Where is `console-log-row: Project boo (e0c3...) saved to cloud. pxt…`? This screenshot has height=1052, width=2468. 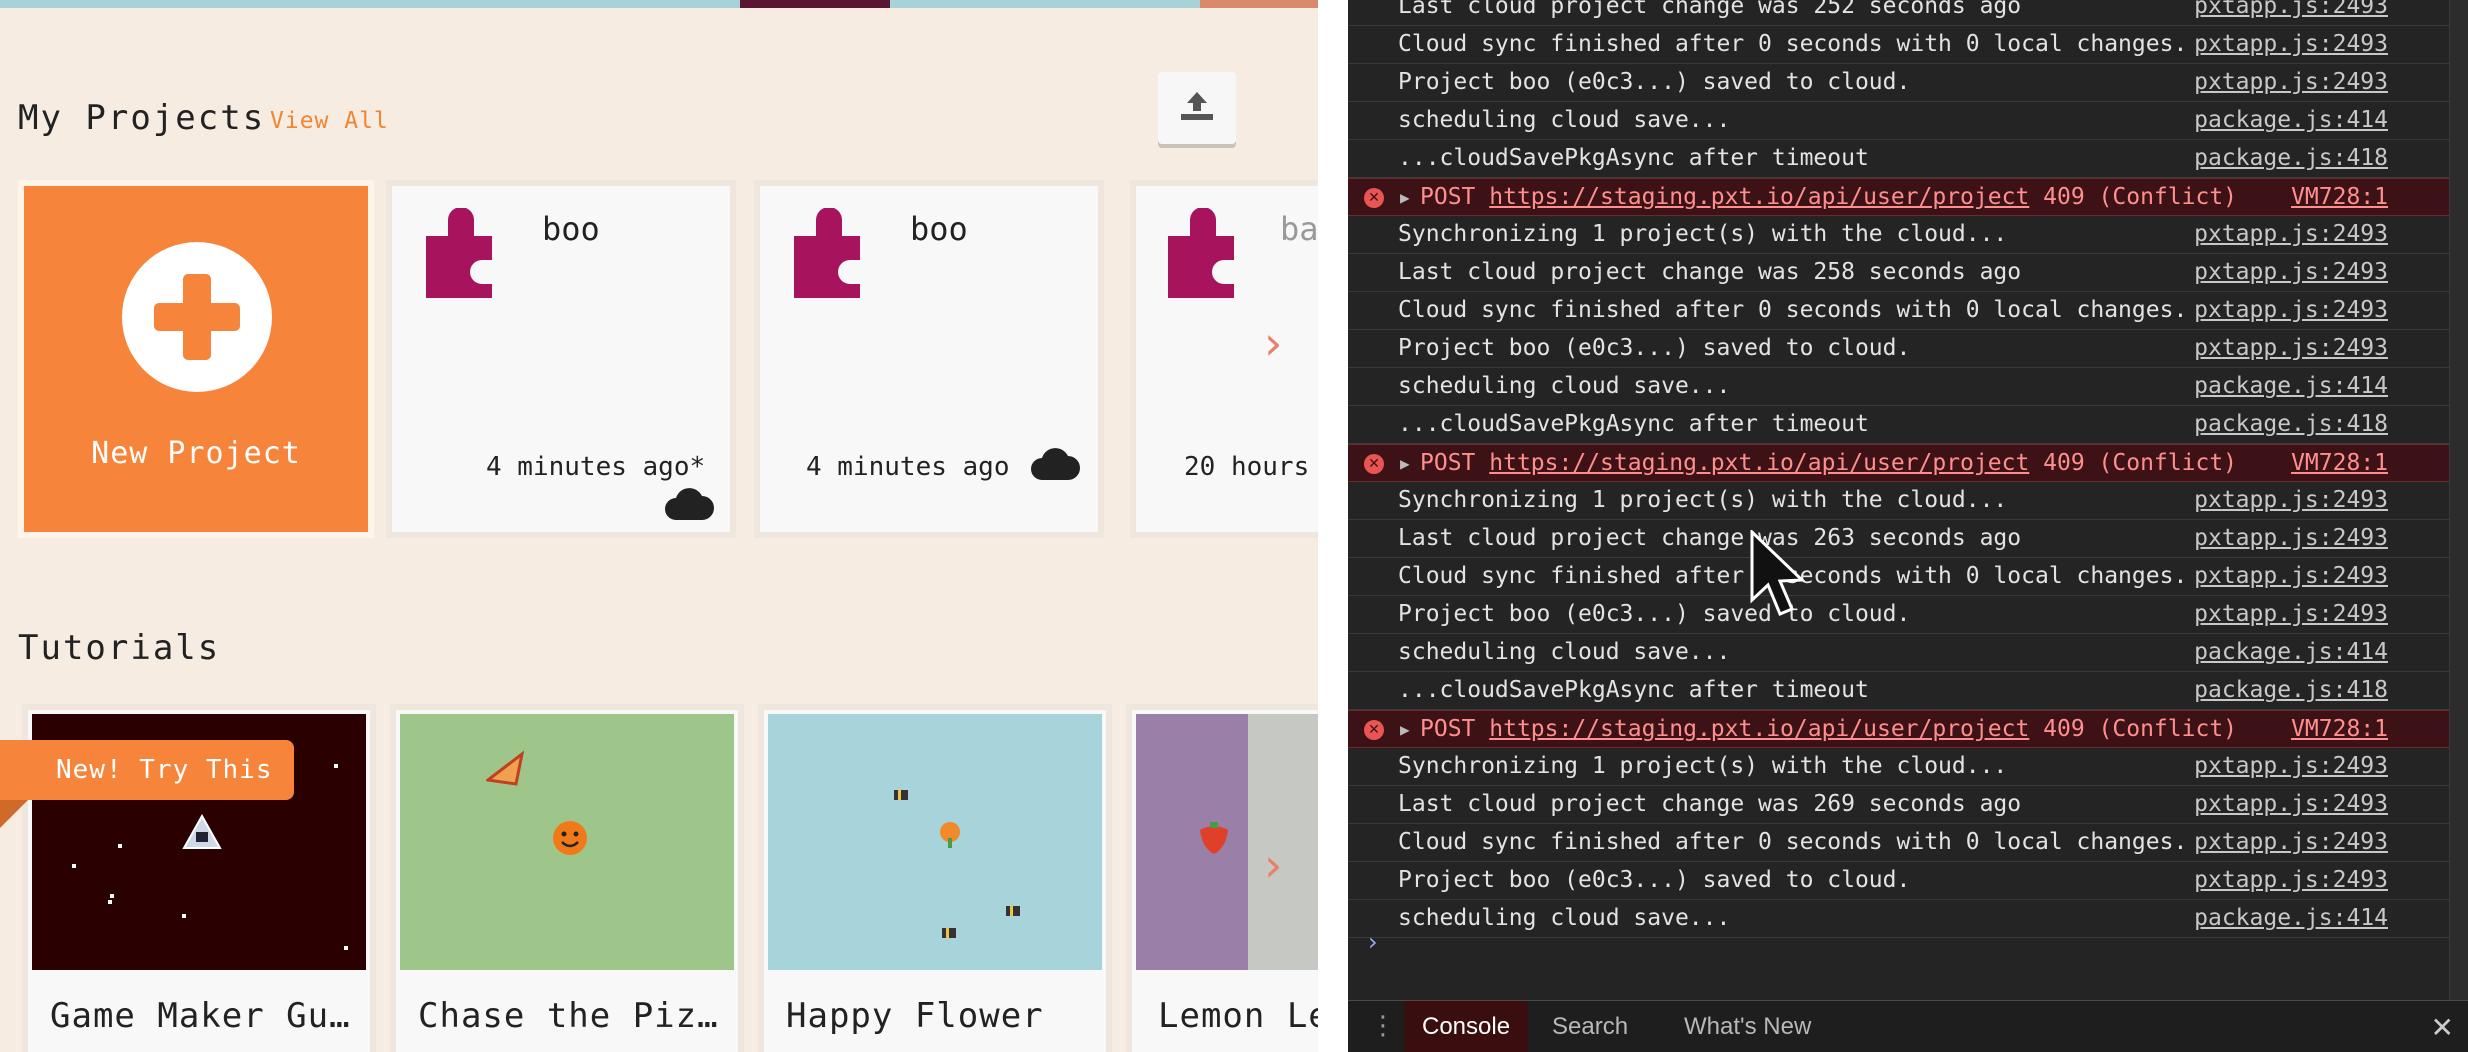
console-log-row: Project boo (e0c3...) saved to cloud. pxt… is located at coordinates (1908, 881).